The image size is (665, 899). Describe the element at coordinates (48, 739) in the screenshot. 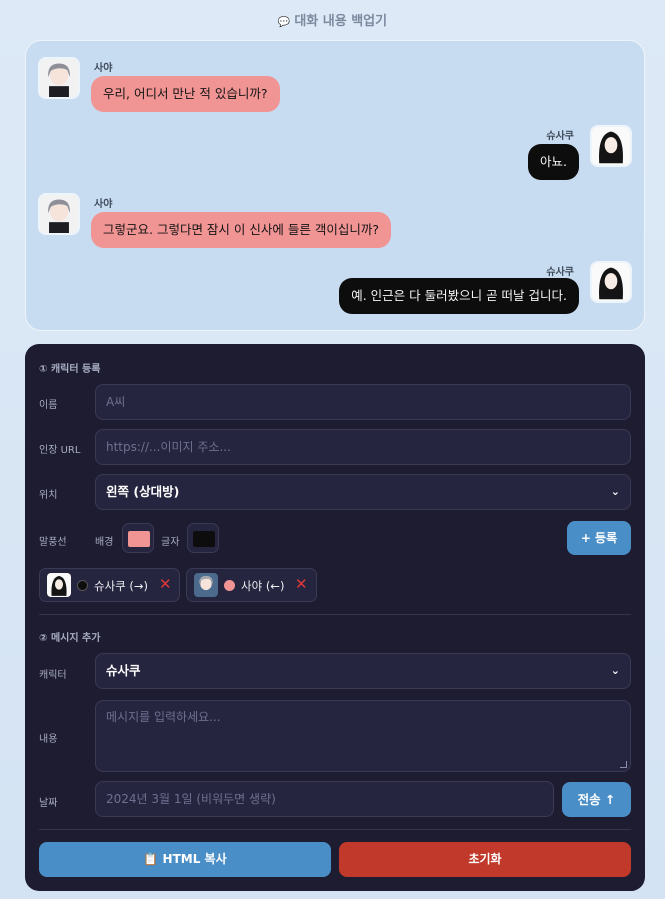

I see `content-label: 내용` at that location.